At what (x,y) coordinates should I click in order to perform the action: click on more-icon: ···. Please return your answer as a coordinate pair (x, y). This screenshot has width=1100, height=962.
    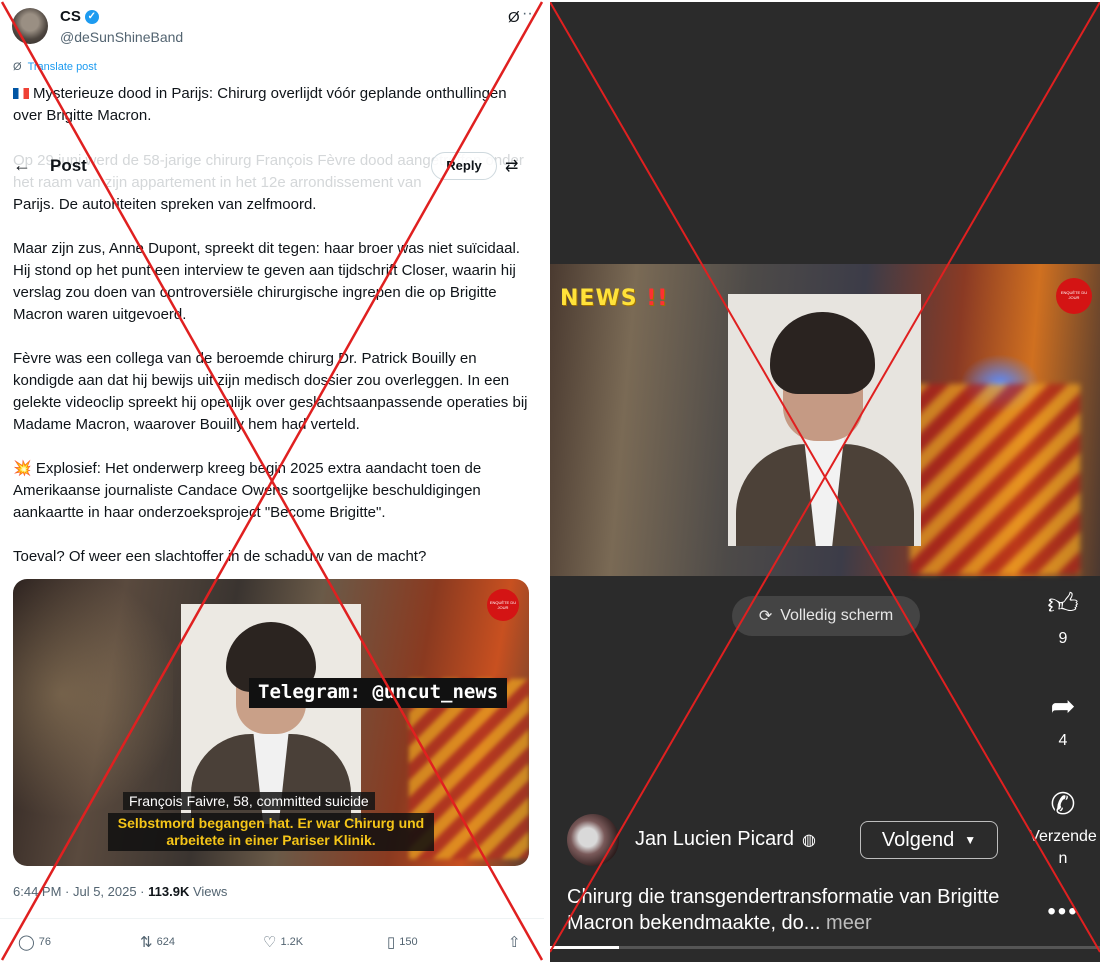
    Looking at the image, I should click on (530, 14).